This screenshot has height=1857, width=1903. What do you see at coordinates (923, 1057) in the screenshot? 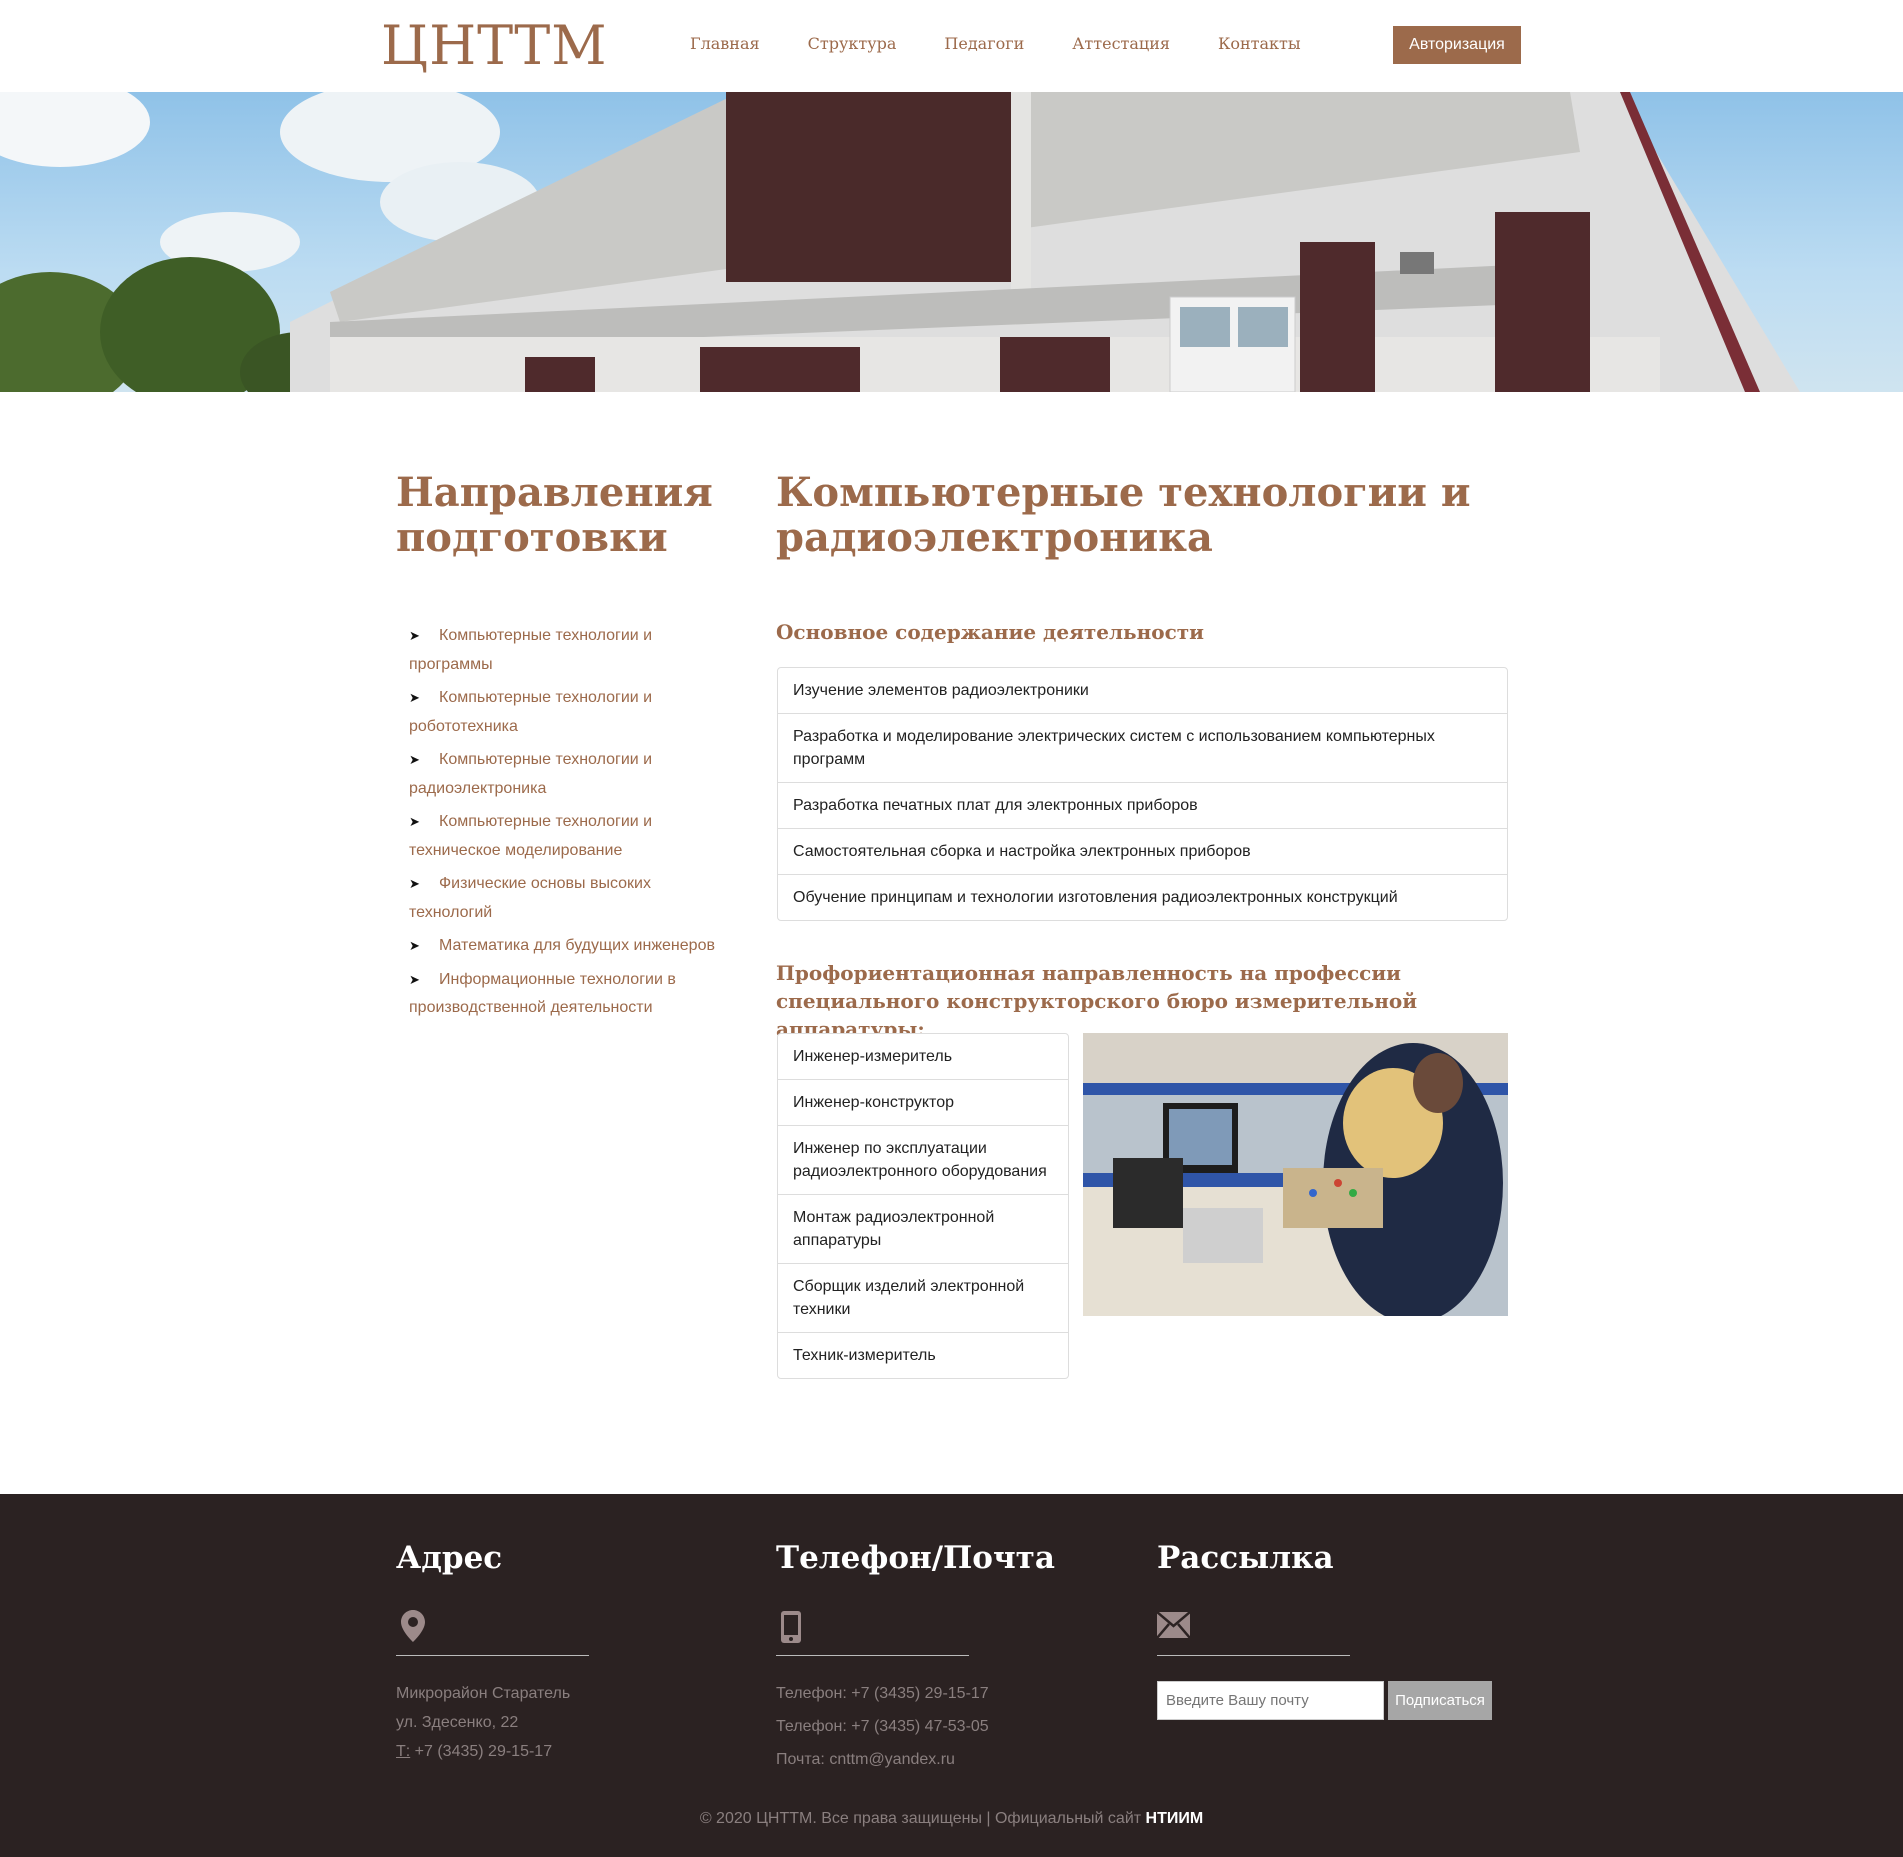
I see `list-item: Инженер-измеритель` at bounding box center [923, 1057].